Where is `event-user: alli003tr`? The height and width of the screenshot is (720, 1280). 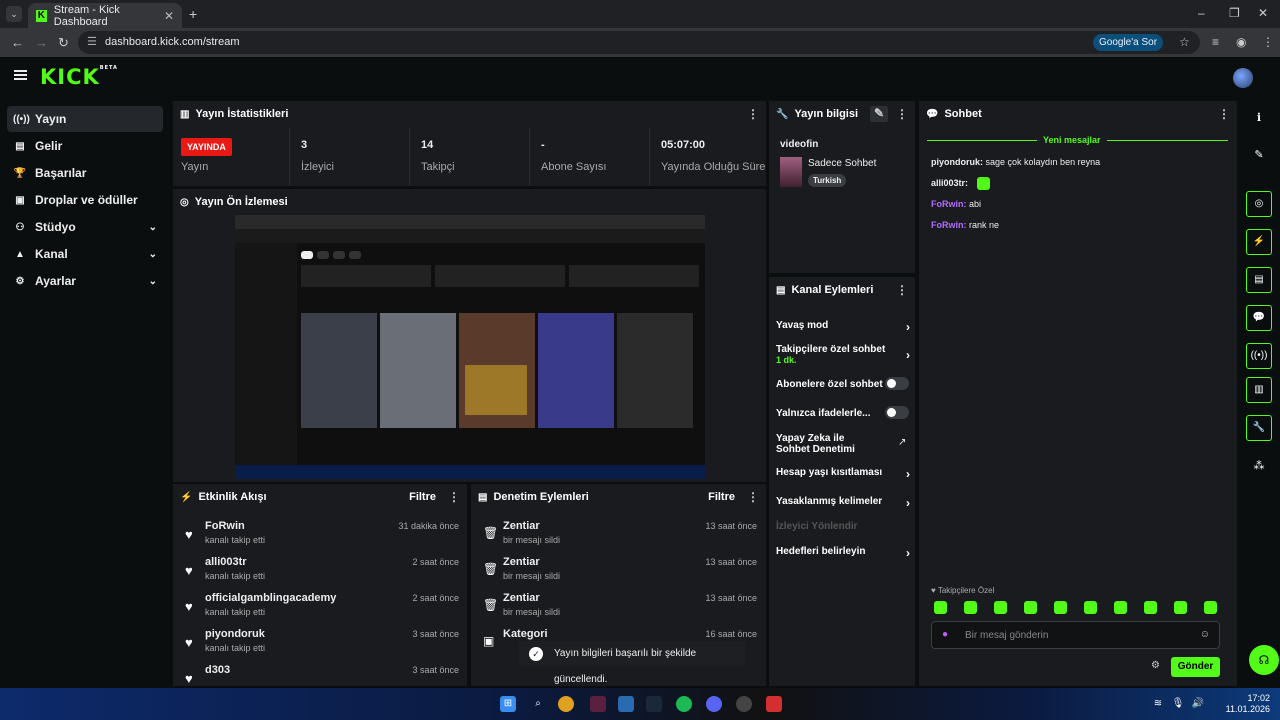
event-user: alli003tr is located at coordinates (226, 562).